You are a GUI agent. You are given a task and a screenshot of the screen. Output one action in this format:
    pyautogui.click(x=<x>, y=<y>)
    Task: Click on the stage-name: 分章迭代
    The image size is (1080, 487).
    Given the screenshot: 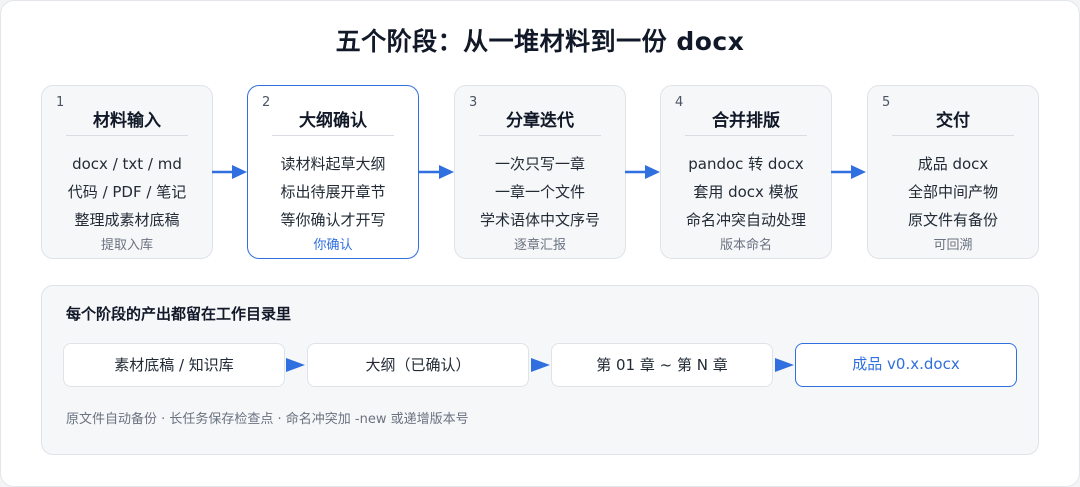 What is the action you would take?
    pyautogui.click(x=540, y=121)
    